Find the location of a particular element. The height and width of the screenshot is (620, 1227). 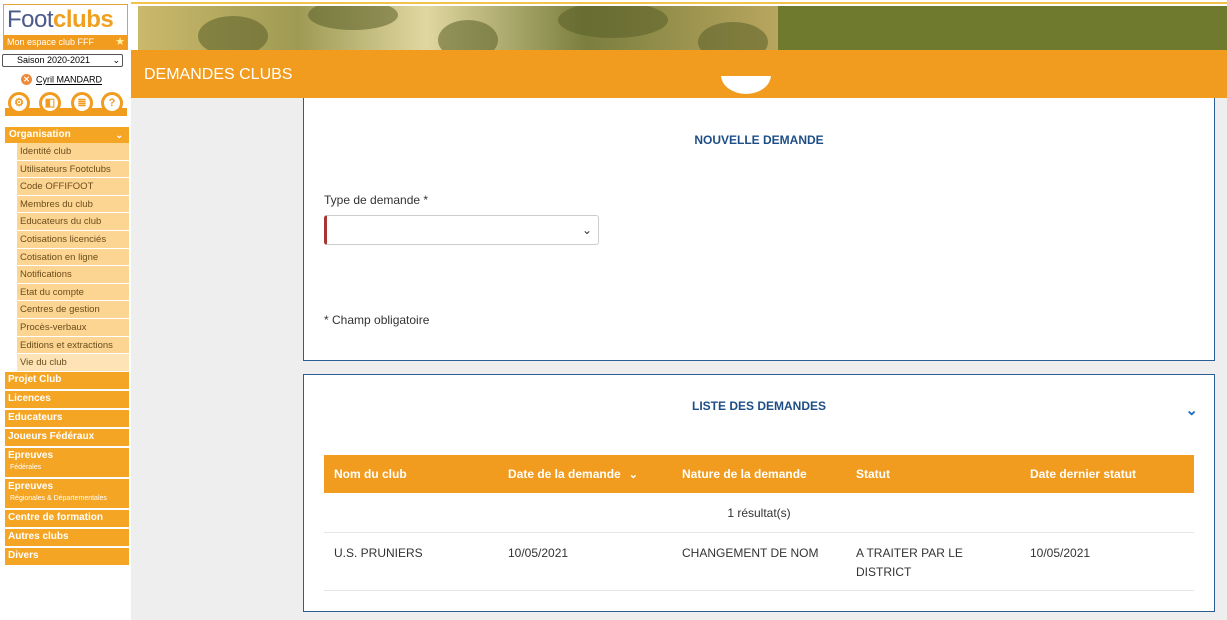

column-header: Statut is located at coordinates (933, 474).